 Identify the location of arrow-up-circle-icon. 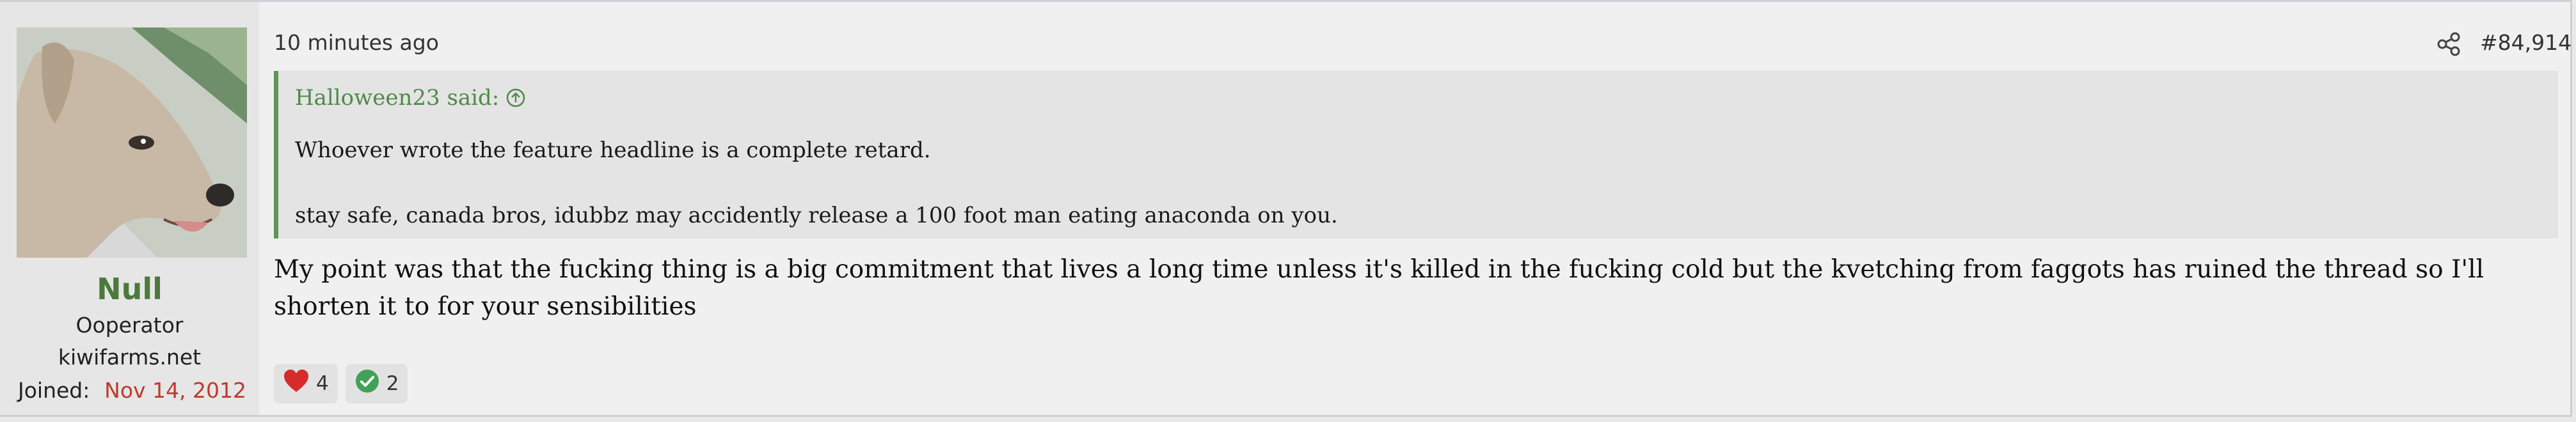
(515, 98).